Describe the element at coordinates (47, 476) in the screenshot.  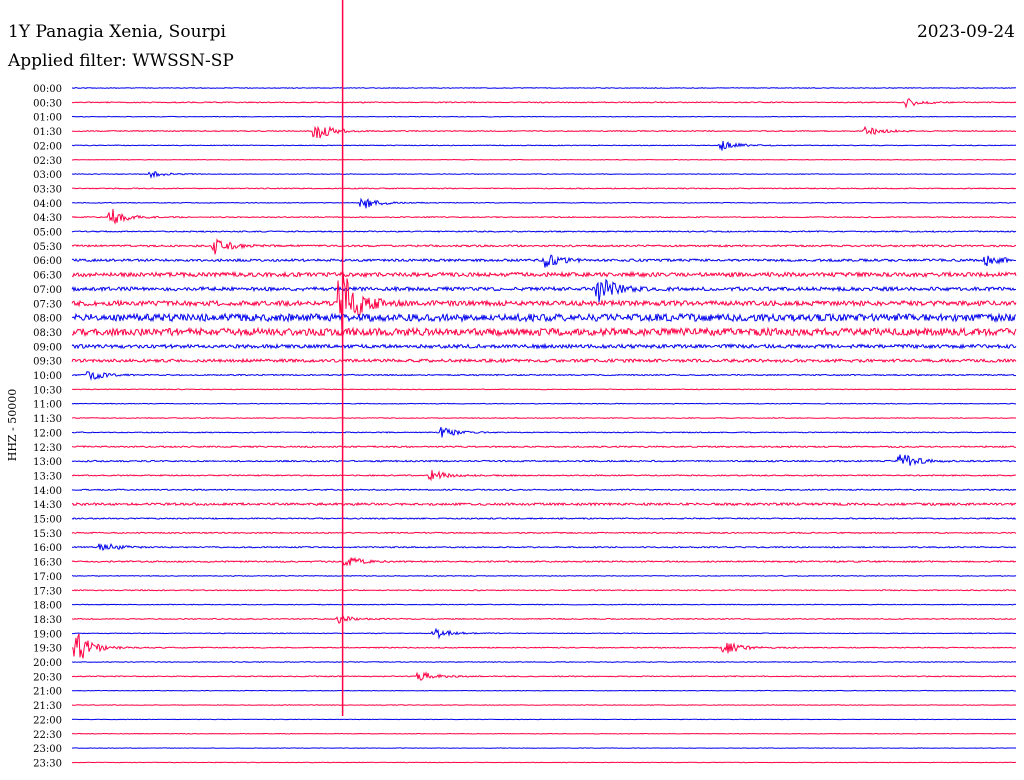
I see `row-time-label: 13:30` at that location.